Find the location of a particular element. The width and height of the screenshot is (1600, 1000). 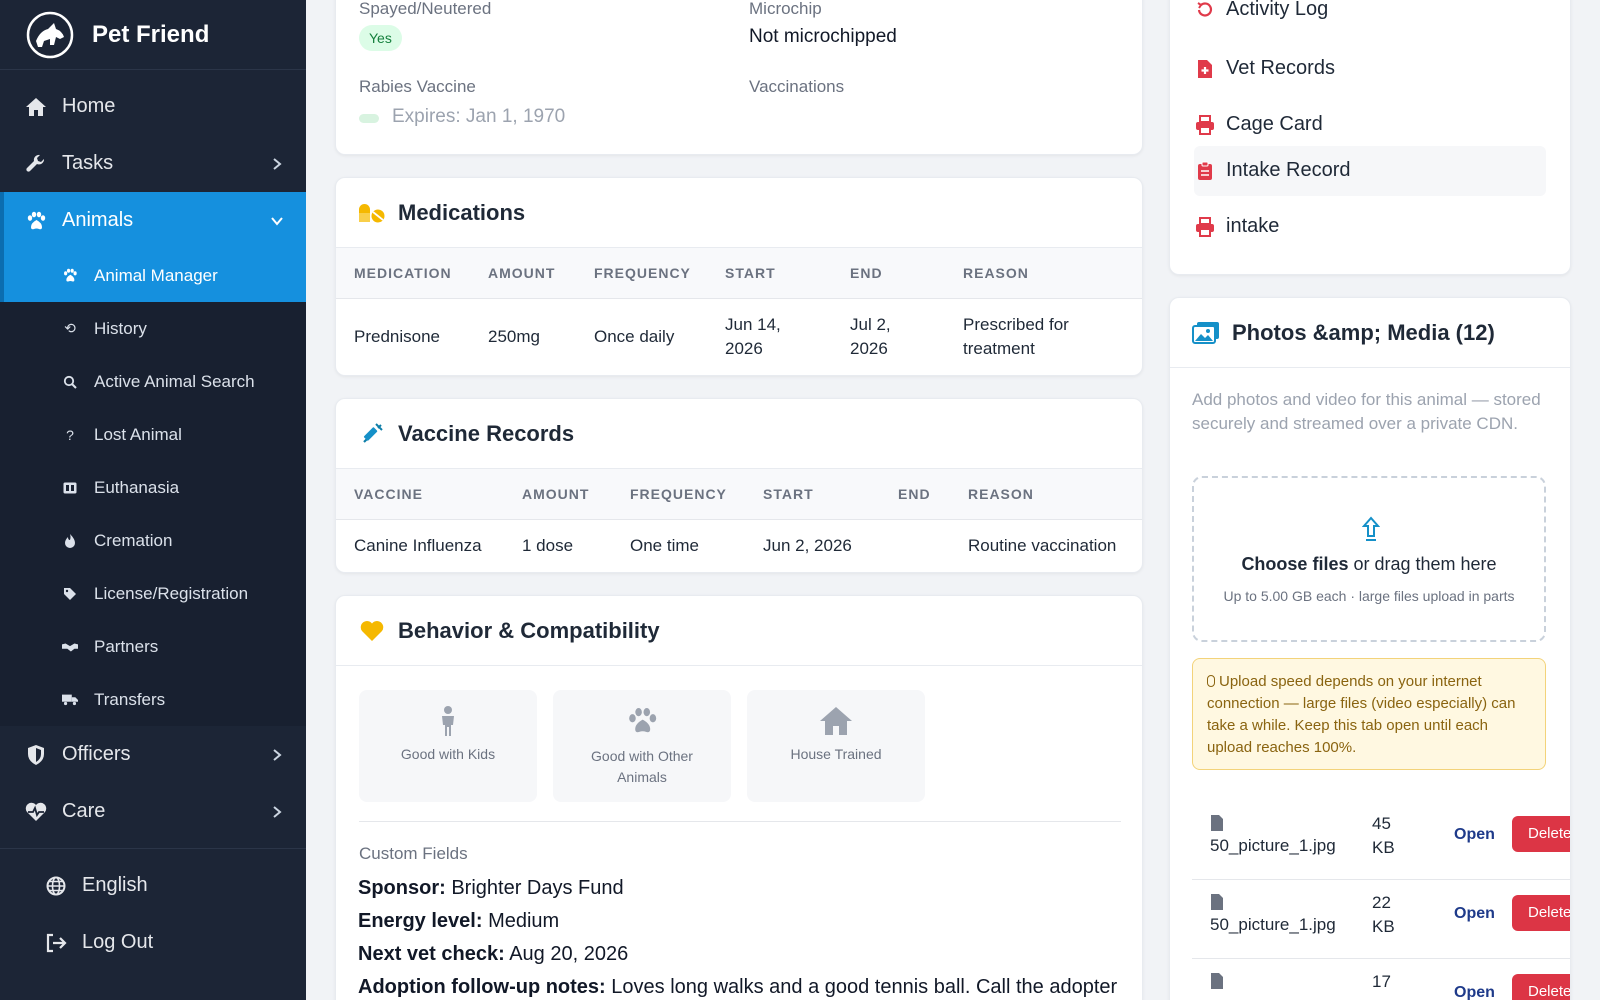

link-label: Activity Log is located at coordinates (1277, 10).